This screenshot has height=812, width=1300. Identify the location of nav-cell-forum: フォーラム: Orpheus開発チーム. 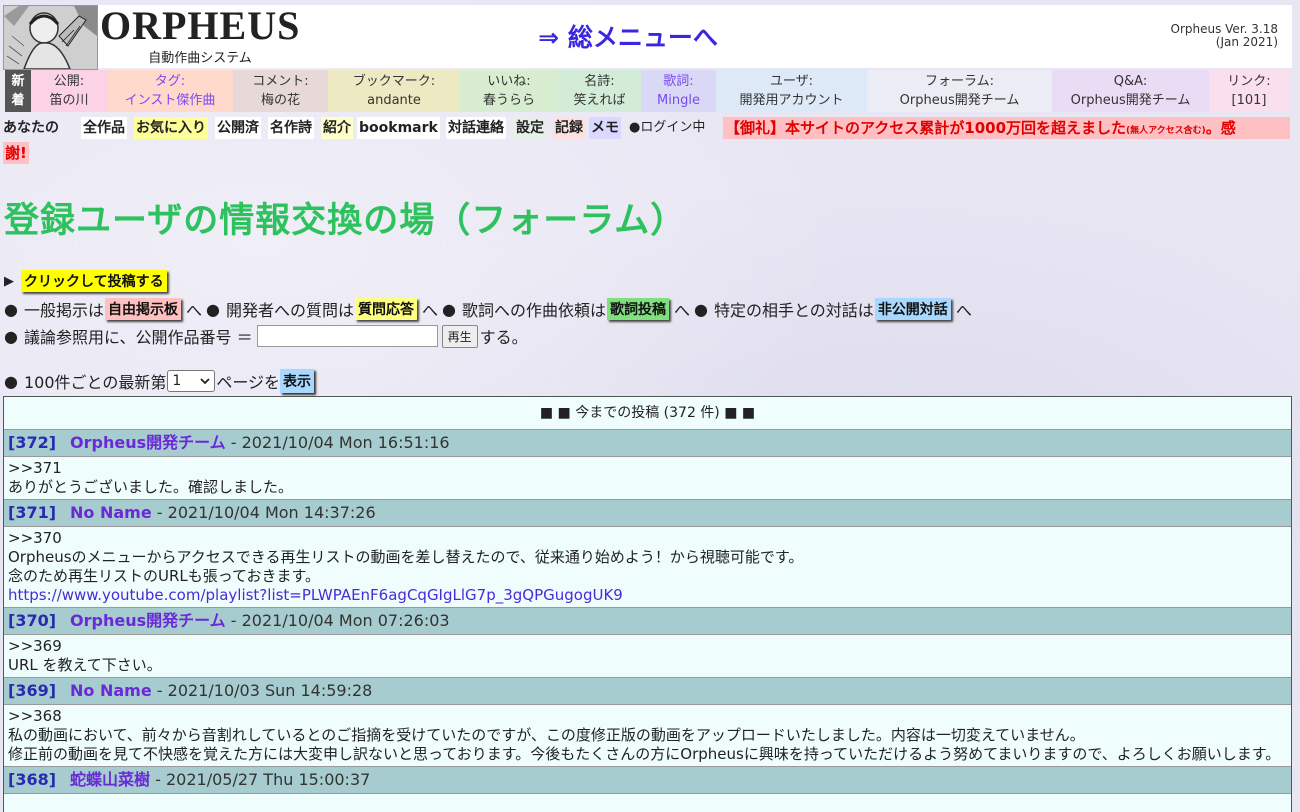
(959, 91).